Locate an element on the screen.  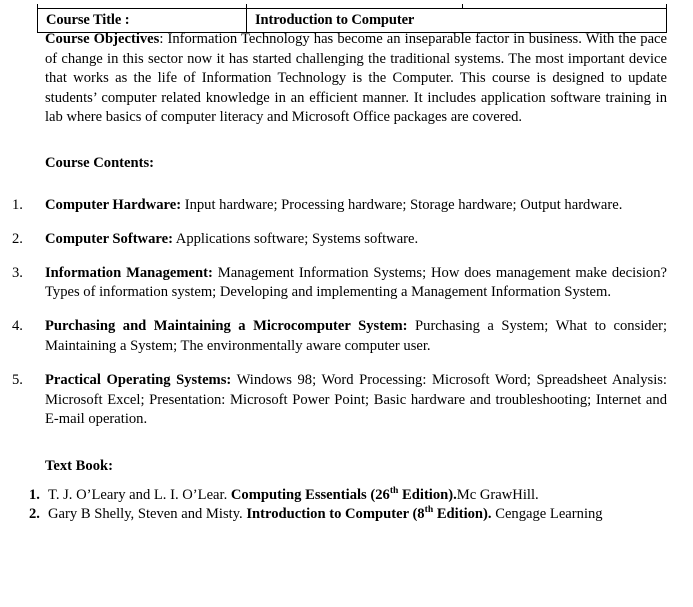
list-item-title: Computer Software: is located at coordinates (109, 238).